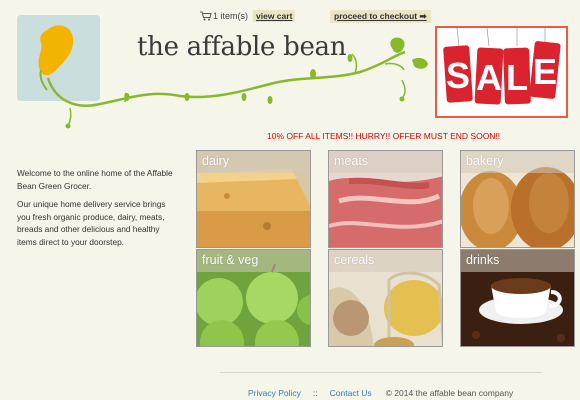 The height and width of the screenshot is (400, 580). Describe the element at coordinates (253, 261) in the screenshot. I see `category-label: fruit & veg` at that location.